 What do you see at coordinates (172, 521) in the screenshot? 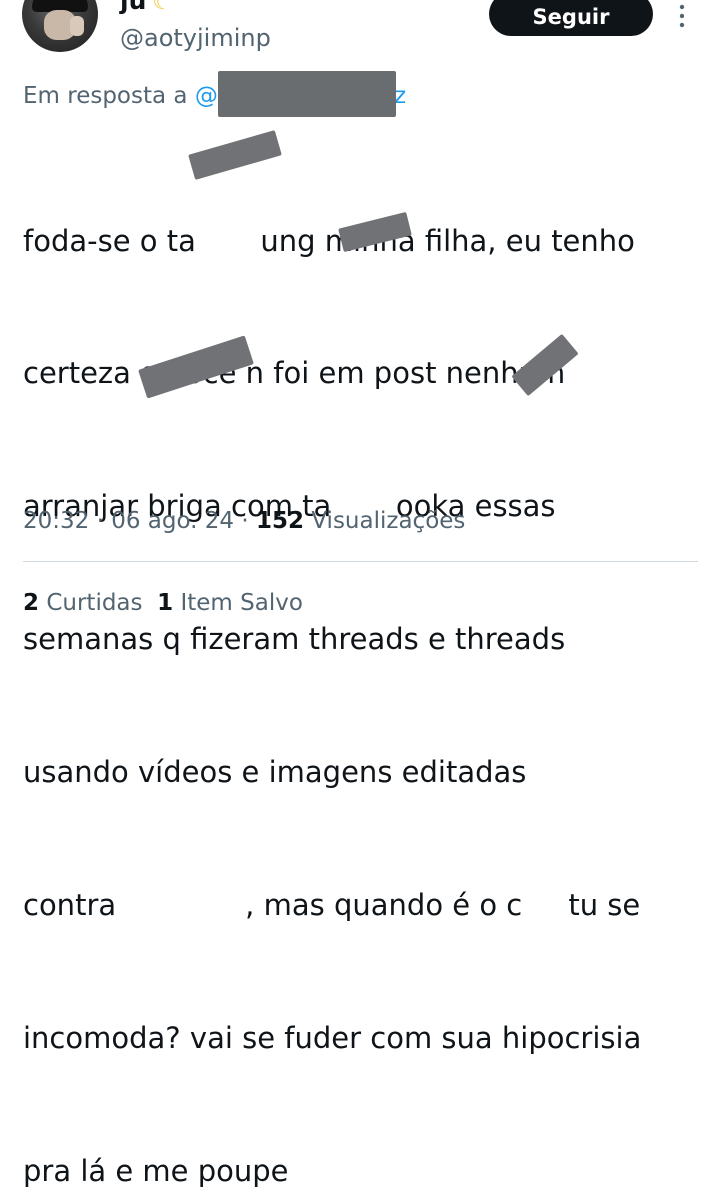
I see `tweet-date: 06 ago. 24` at bounding box center [172, 521].